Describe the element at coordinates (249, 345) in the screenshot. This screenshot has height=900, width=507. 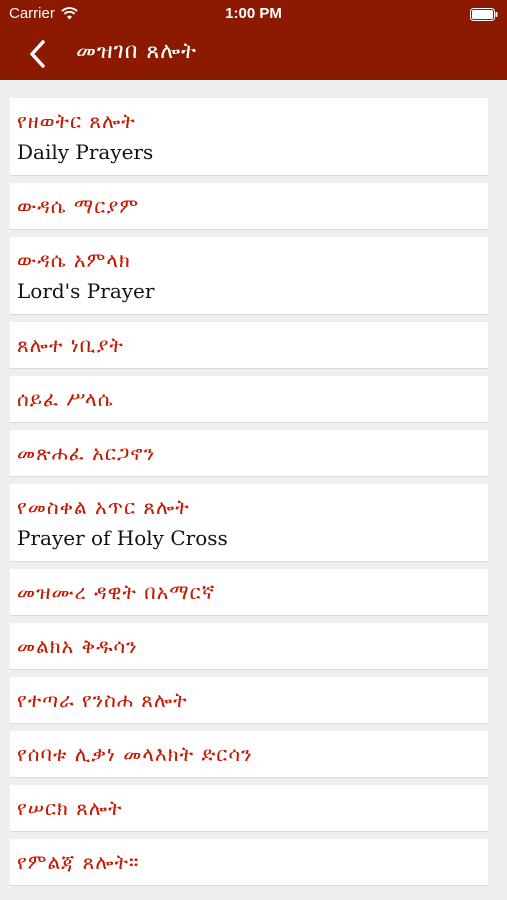
I see `prayer-list-item: ጸሎተ ነቢያት` at that location.